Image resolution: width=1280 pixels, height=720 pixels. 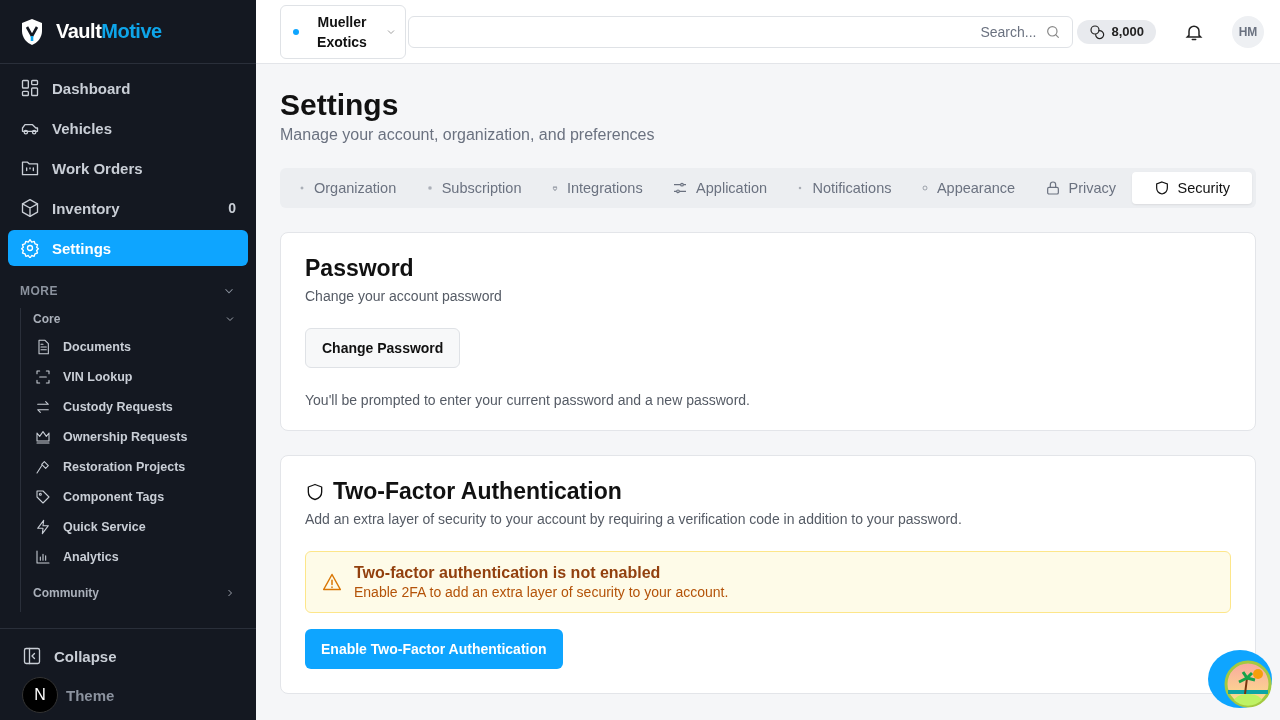 I want to click on scan-icon, so click(x=43, y=377).